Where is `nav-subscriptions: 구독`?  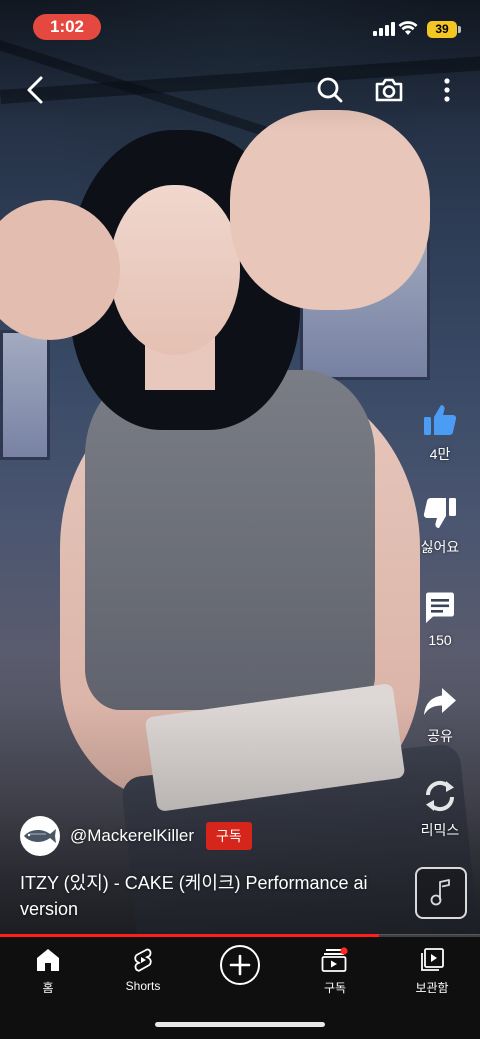 nav-subscriptions: 구독 is located at coordinates (335, 971).